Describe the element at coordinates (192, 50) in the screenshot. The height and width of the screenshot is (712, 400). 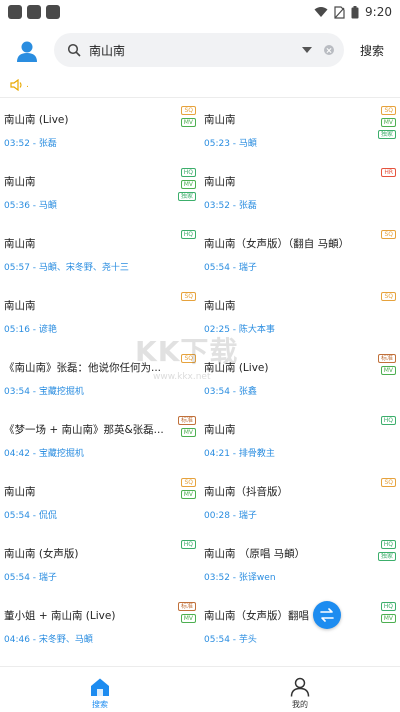
I see `search-input` at that location.